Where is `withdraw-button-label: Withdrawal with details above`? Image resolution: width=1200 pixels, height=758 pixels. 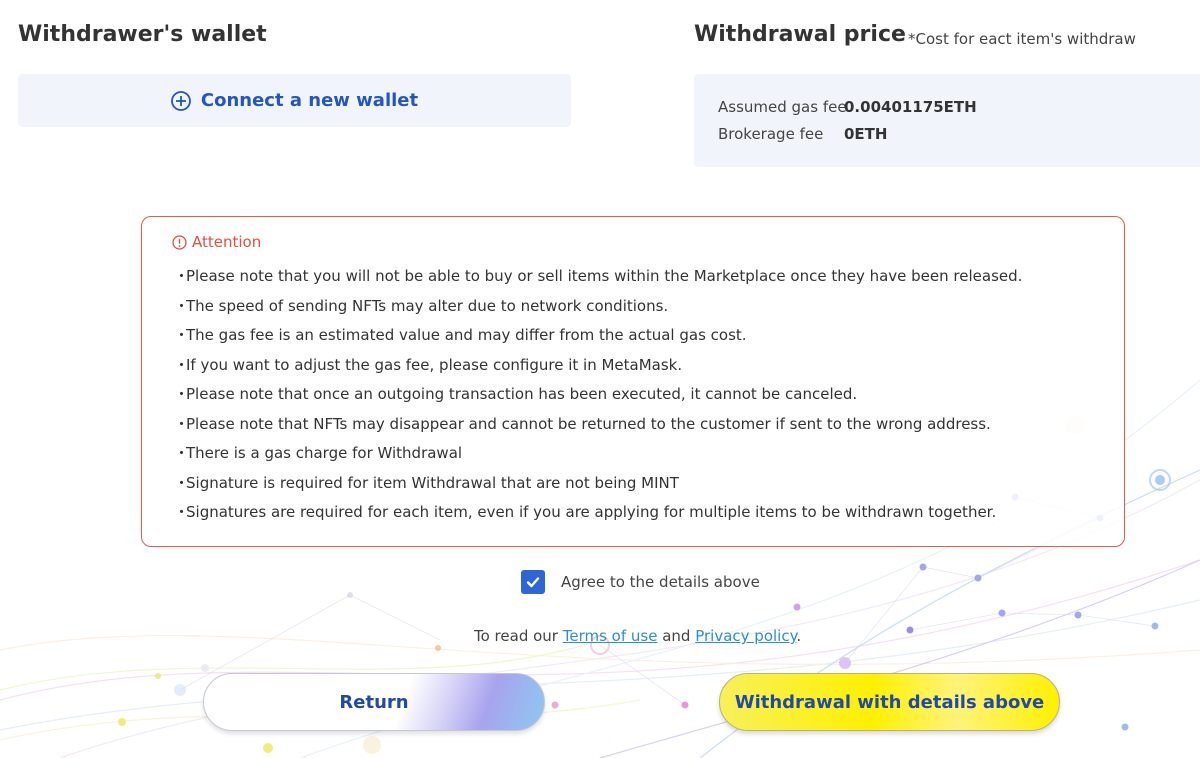 withdraw-button-label: Withdrawal with details above is located at coordinates (889, 702).